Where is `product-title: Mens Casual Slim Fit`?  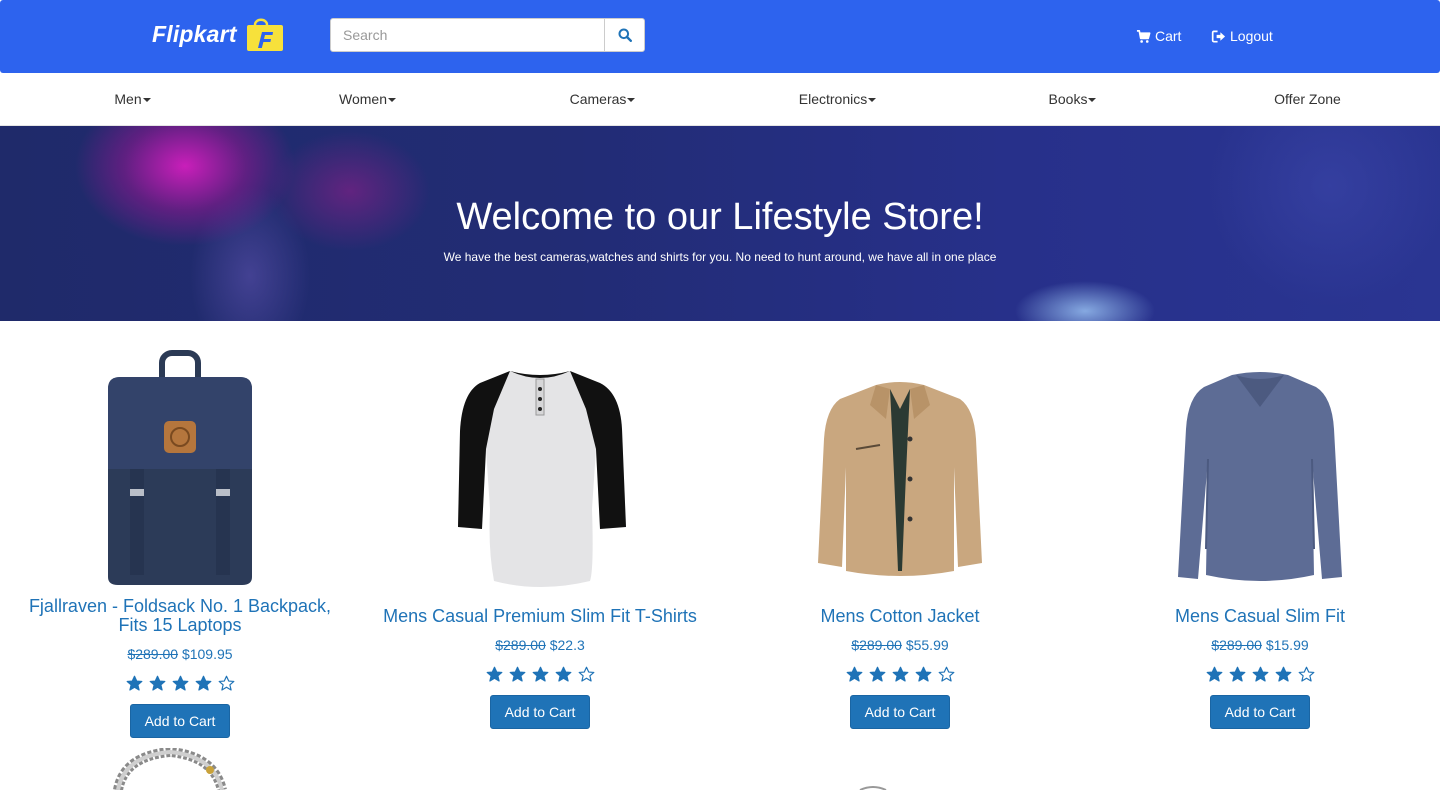 product-title: Mens Casual Slim Fit is located at coordinates (1260, 616).